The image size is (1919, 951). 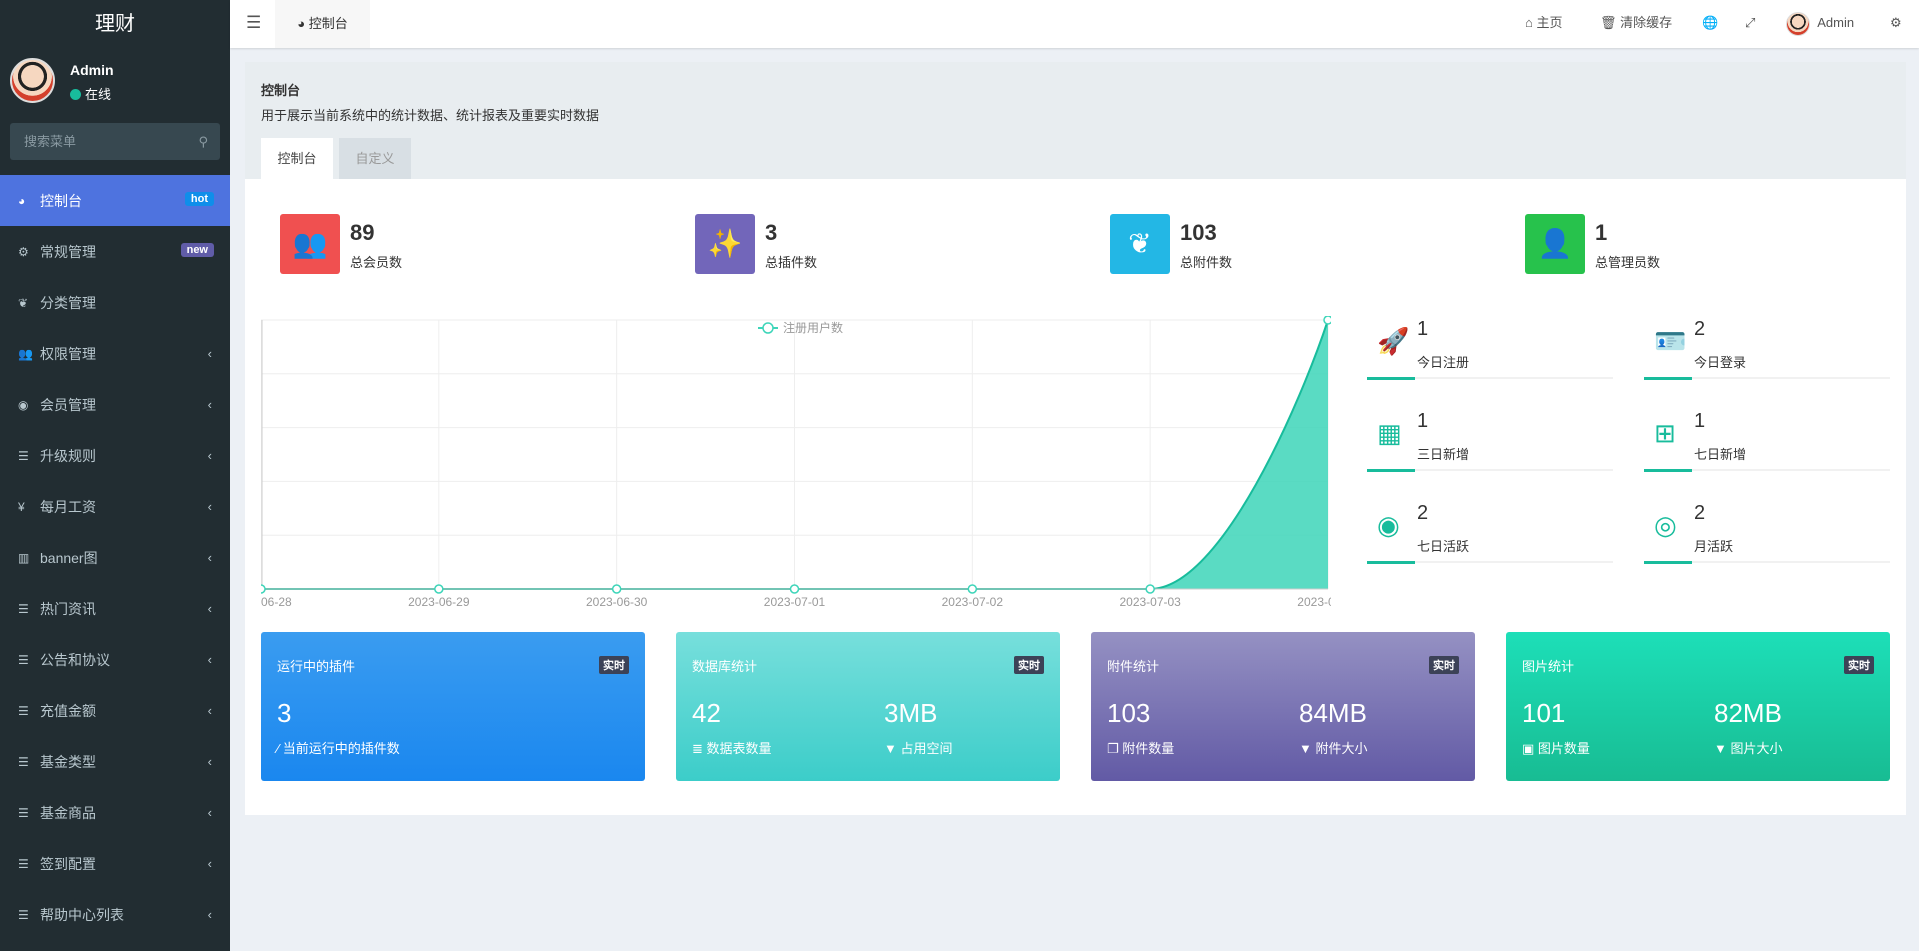 I want to click on trash-icon: 🗑, so click(x=1608, y=22).